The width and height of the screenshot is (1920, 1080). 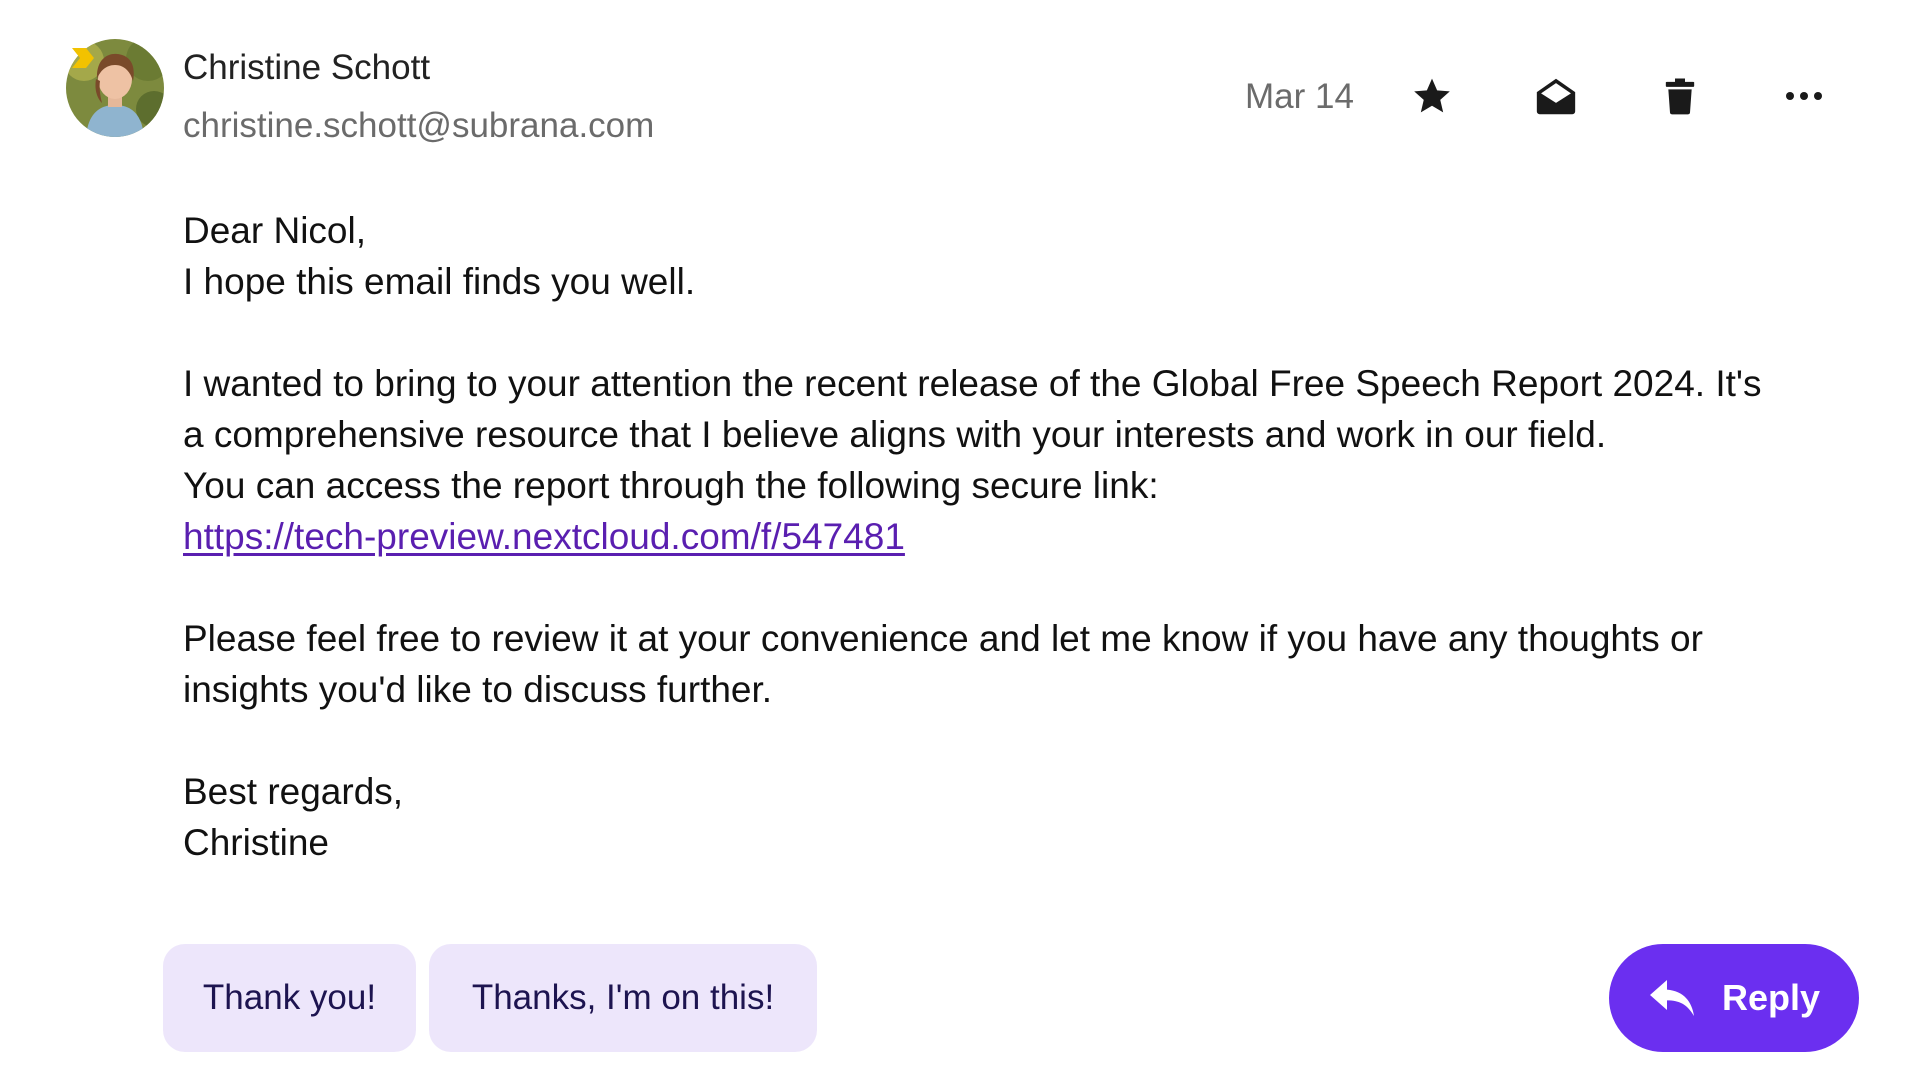 What do you see at coordinates (307, 67) in the screenshot?
I see `sender-name: Christine Schott` at bounding box center [307, 67].